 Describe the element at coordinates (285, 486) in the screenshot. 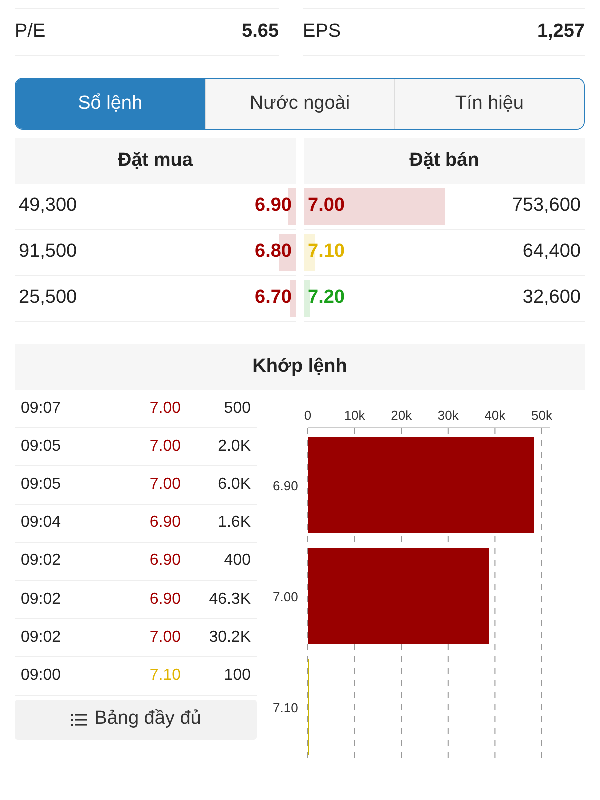

I see `axis-category-label: 6.90` at that location.